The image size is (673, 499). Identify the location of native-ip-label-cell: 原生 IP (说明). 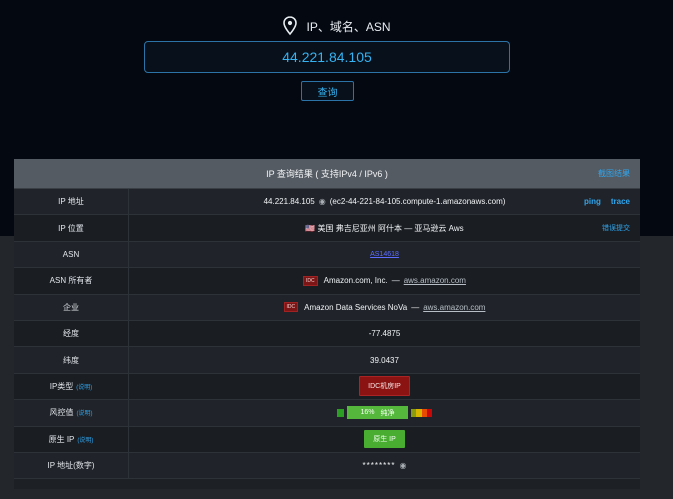
(71, 439).